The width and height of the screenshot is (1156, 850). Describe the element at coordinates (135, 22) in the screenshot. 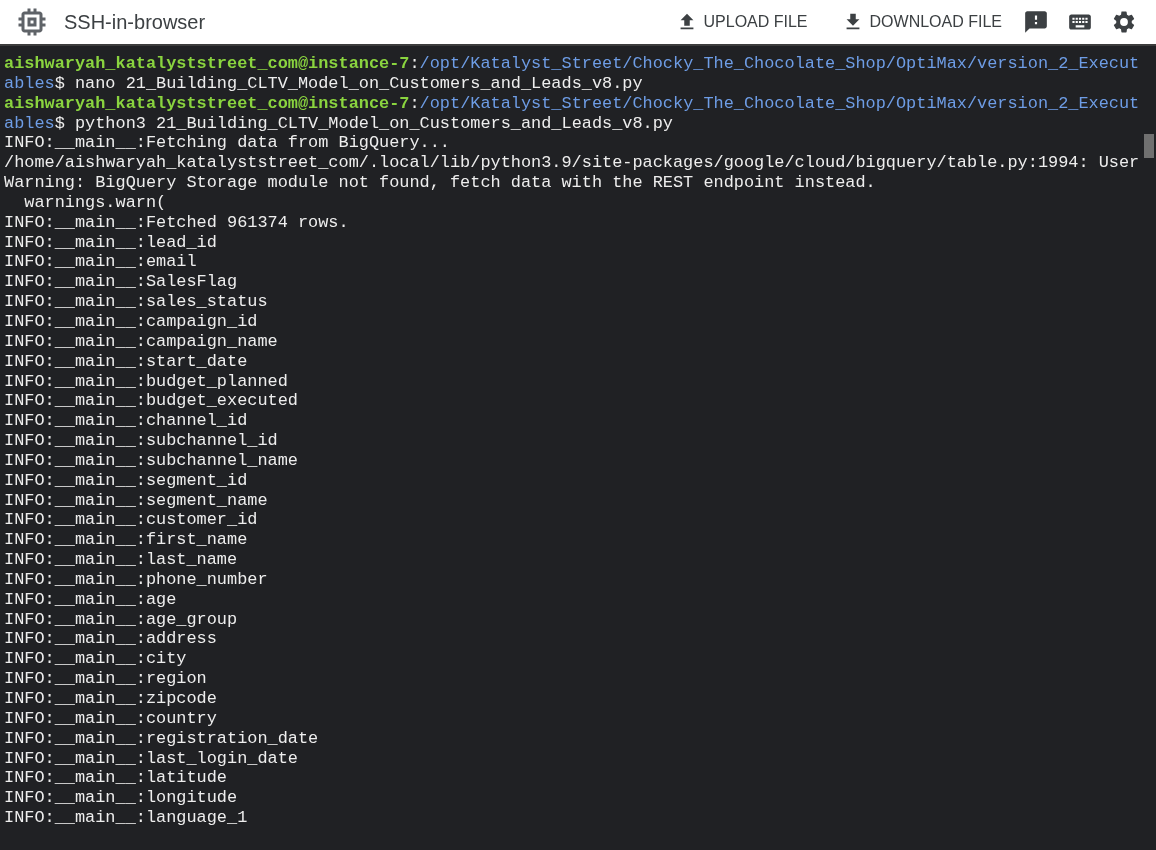

I see `app-title: SSH-in-browser` at that location.